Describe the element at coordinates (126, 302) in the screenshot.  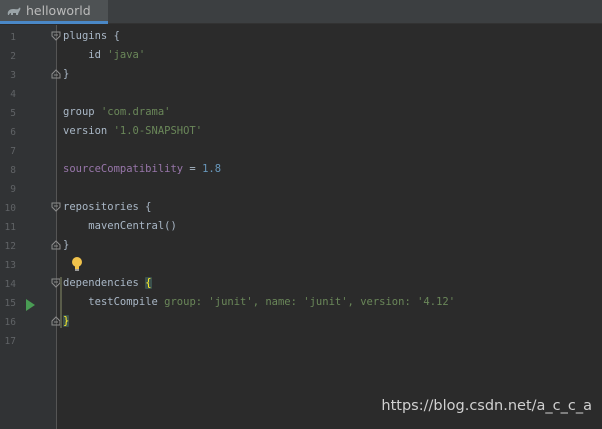
I see `code-text: testCompile` at that location.